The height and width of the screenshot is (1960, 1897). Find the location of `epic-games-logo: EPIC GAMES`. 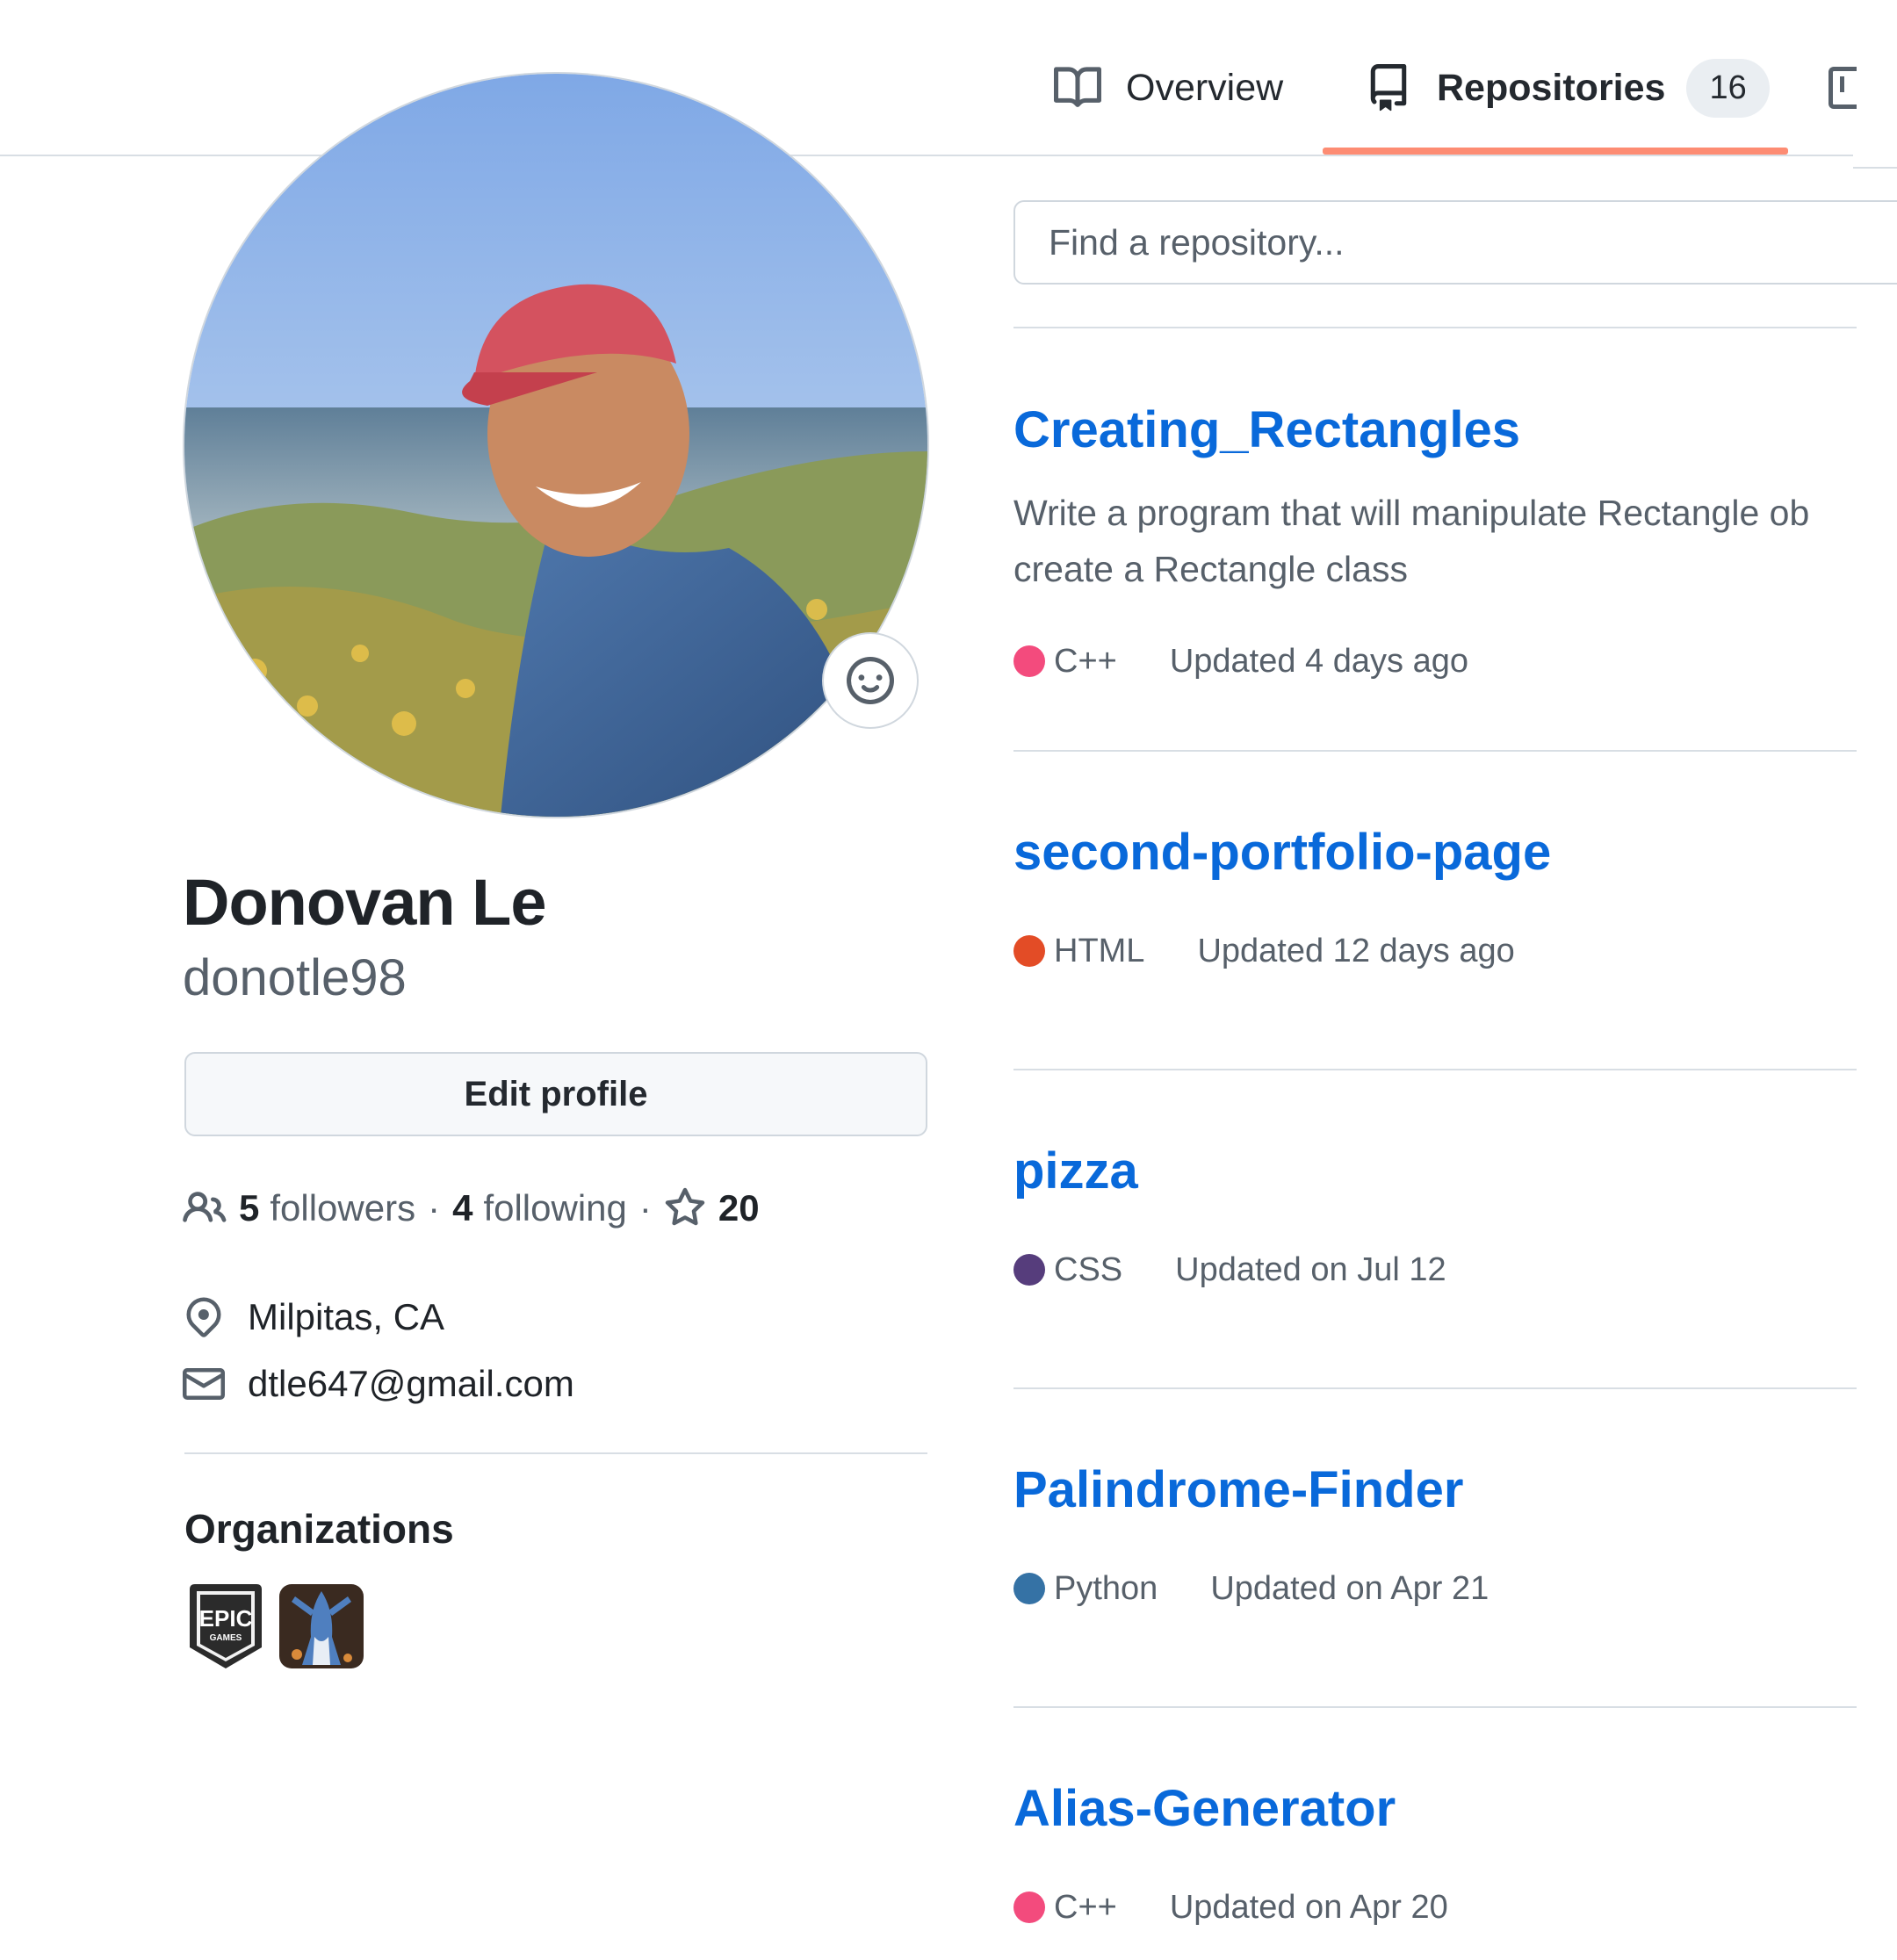

epic-games-logo: EPIC GAMES is located at coordinates (226, 1626).